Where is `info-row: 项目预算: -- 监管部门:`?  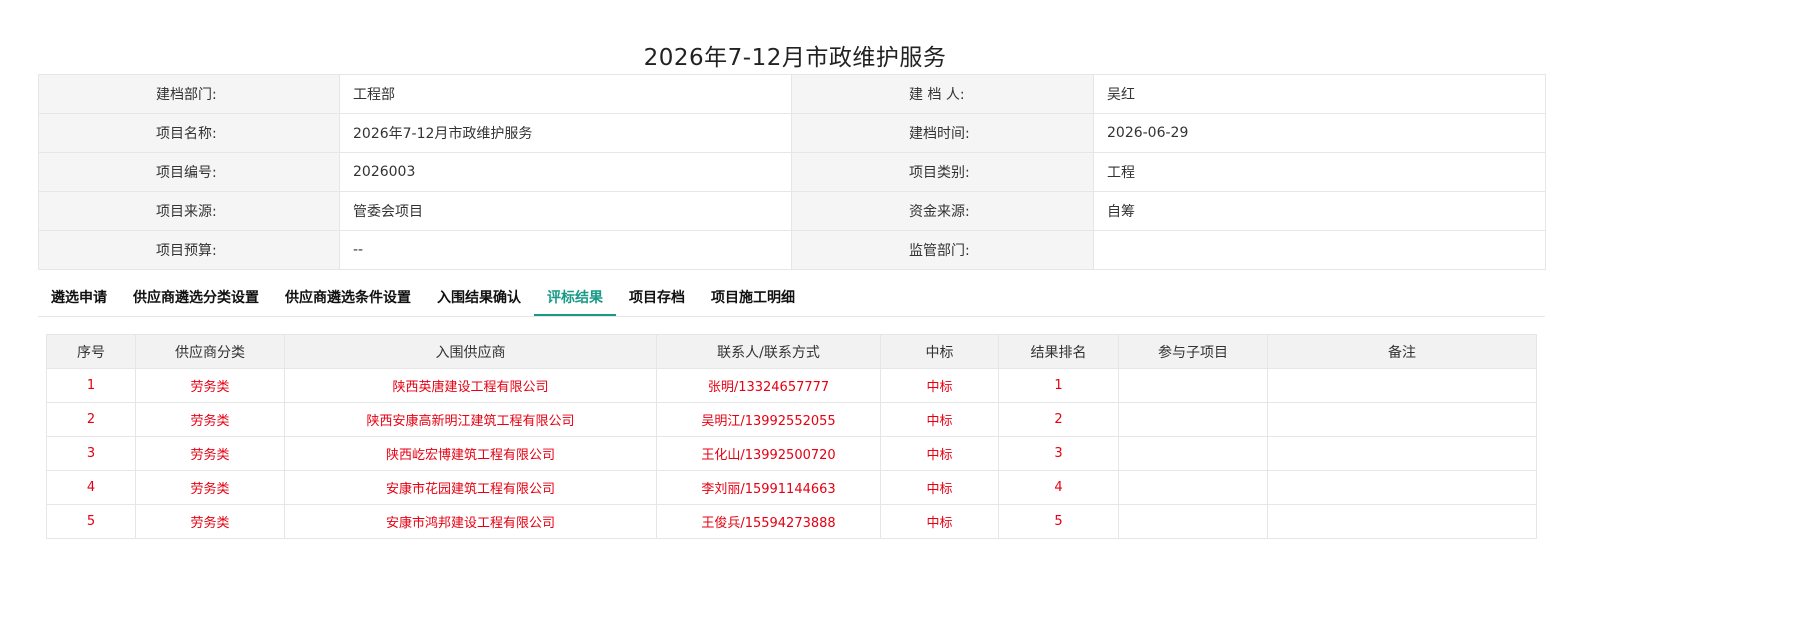 info-row: 项目预算: -- 监管部门: is located at coordinates (792, 250).